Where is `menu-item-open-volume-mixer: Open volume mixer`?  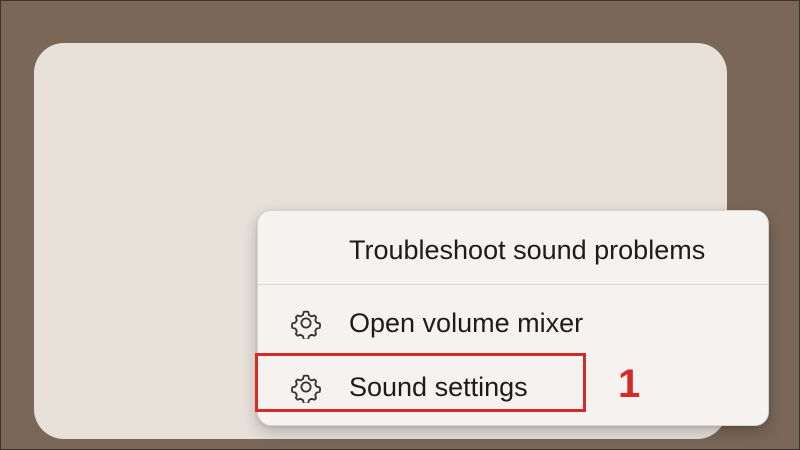
menu-item-open-volume-mixer: Open volume mixer is located at coordinates (513, 323).